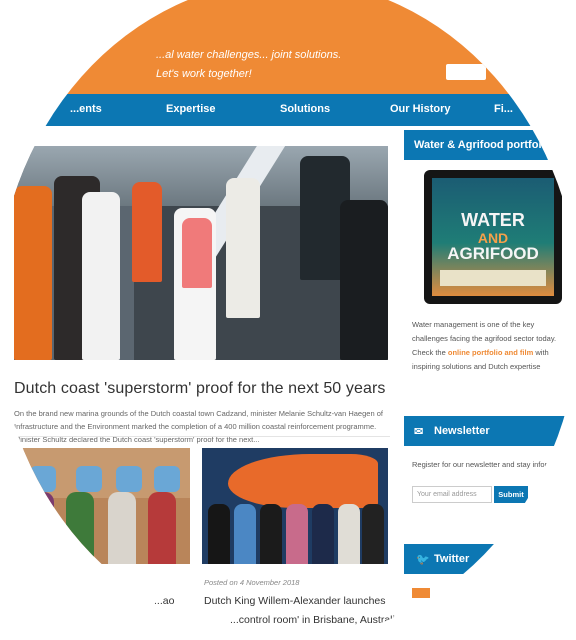 This screenshot has height=640, width=576. Describe the element at coordinates (452, 559) in the screenshot. I see `twitter-heading: Twitter` at that location.